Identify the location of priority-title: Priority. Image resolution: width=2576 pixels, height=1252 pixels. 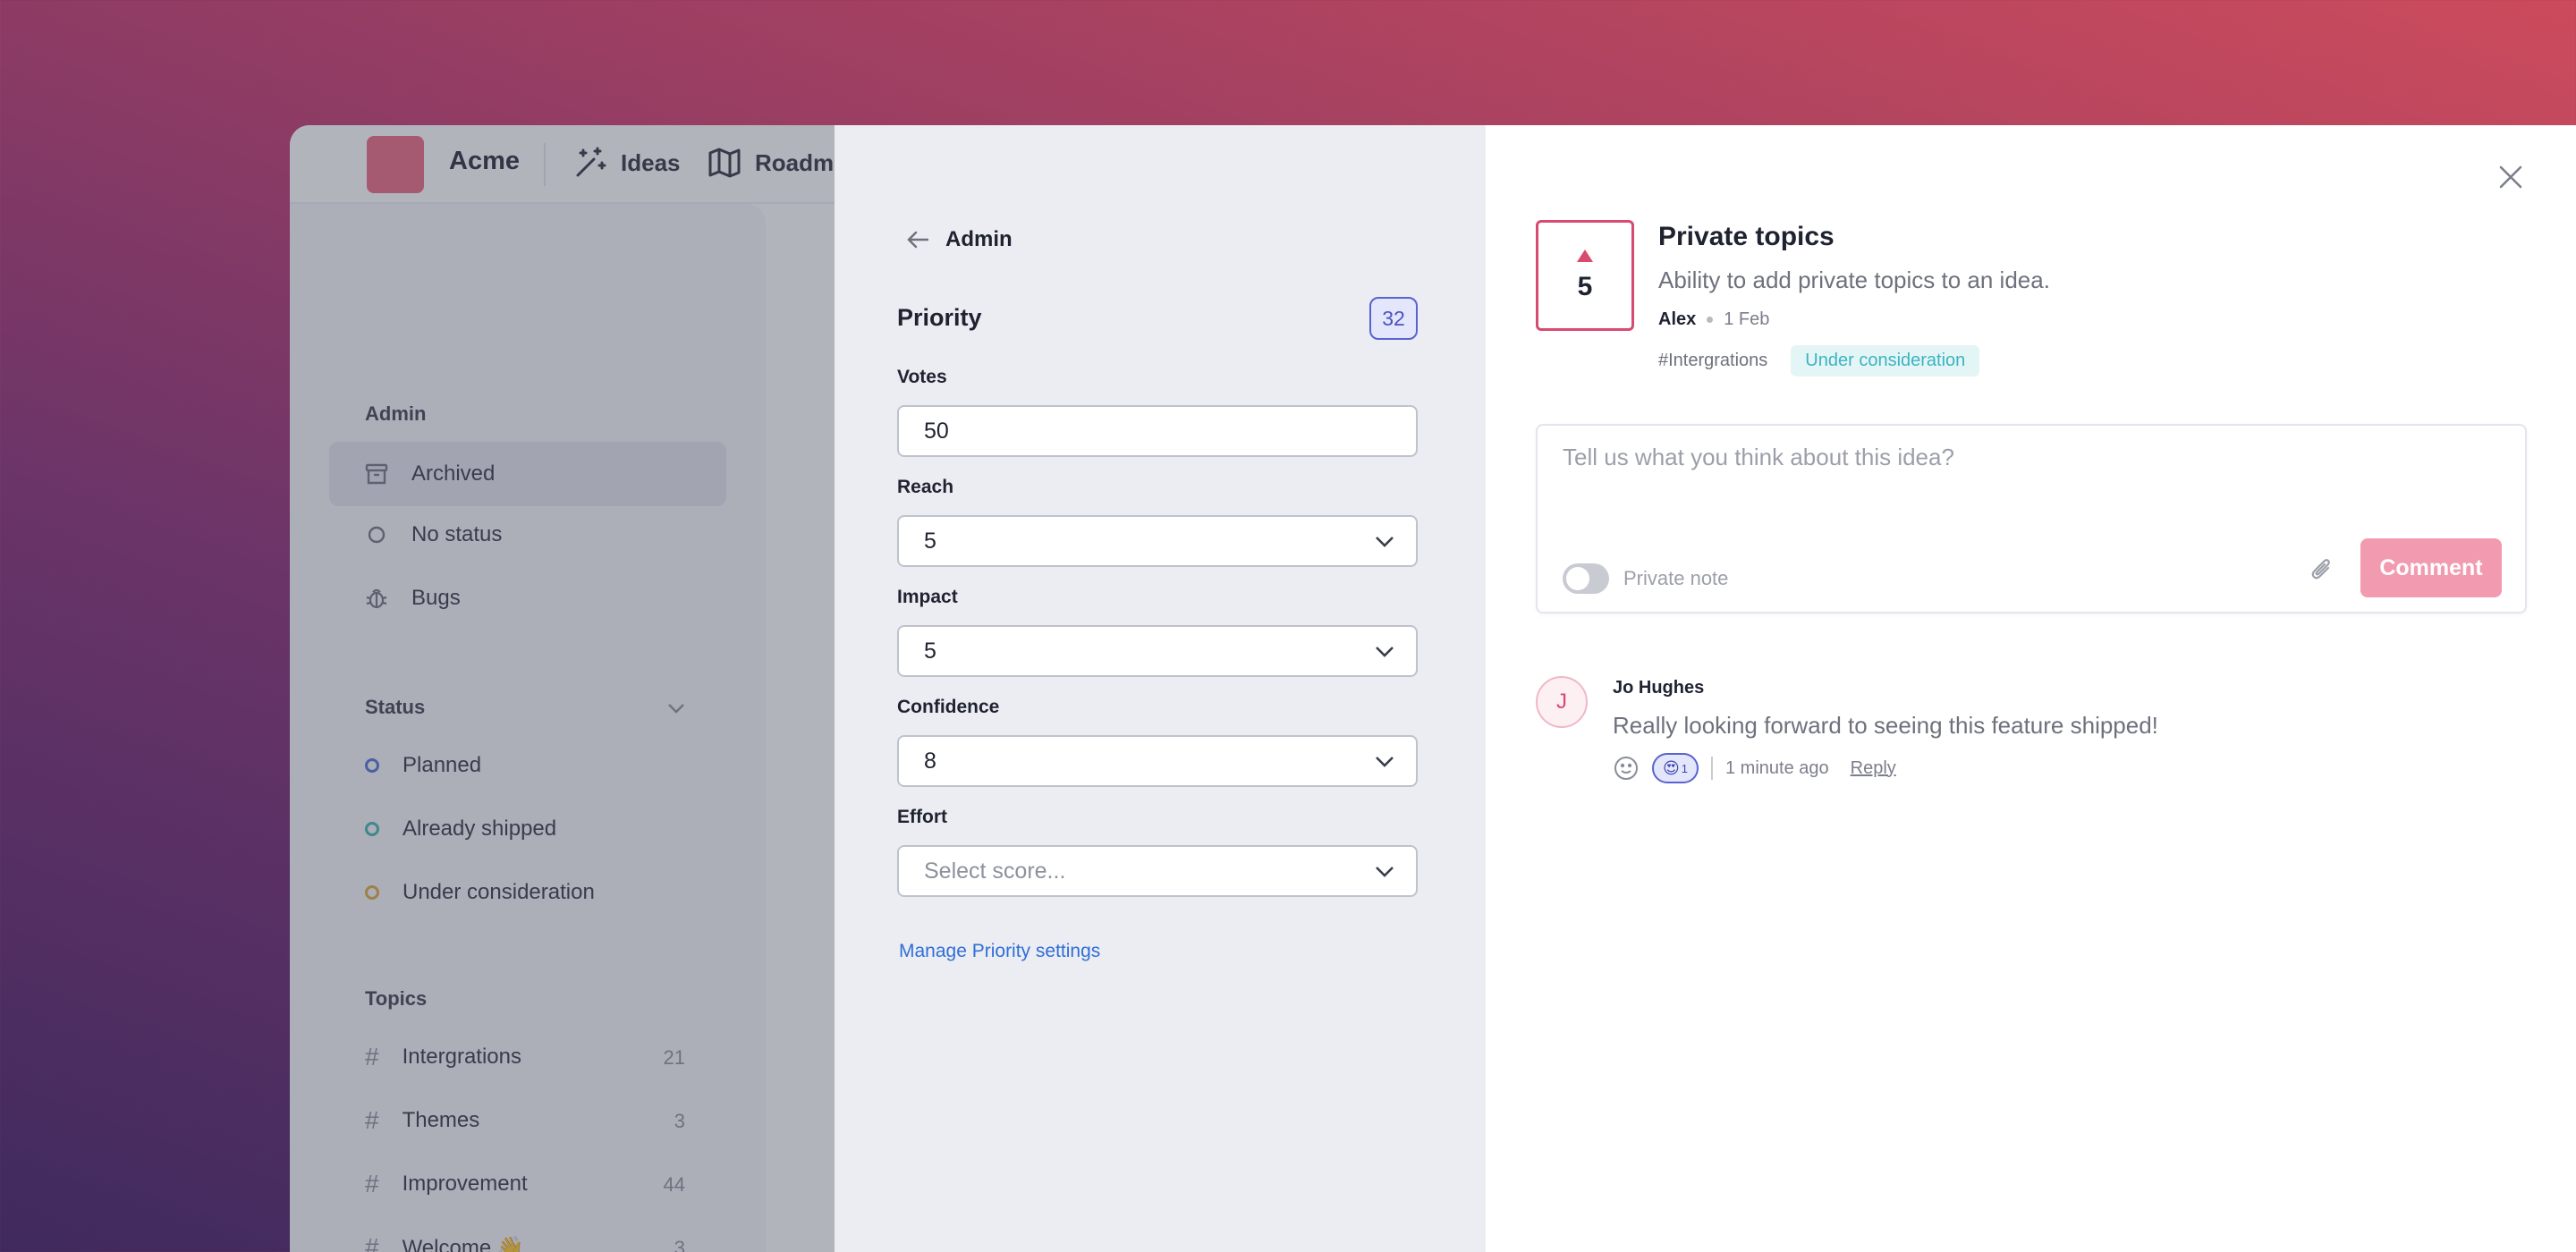
(939, 317).